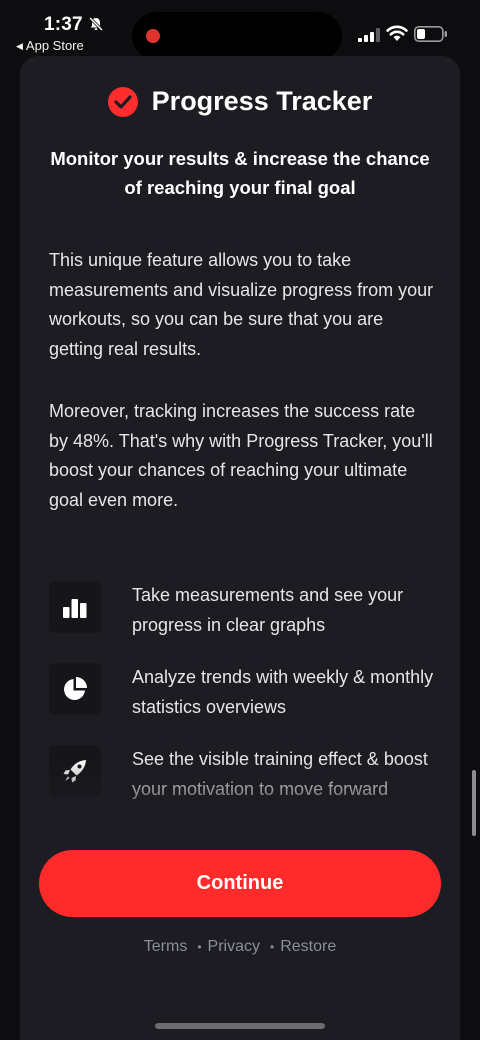 The image size is (480, 1040). I want to click on terms-link: Terms, so click(166, 947).